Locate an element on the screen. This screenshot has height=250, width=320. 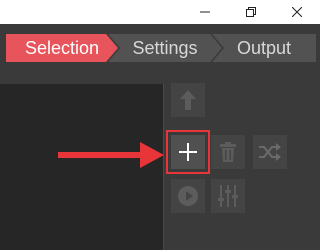
close-icon is located at coordinates (297, 12).